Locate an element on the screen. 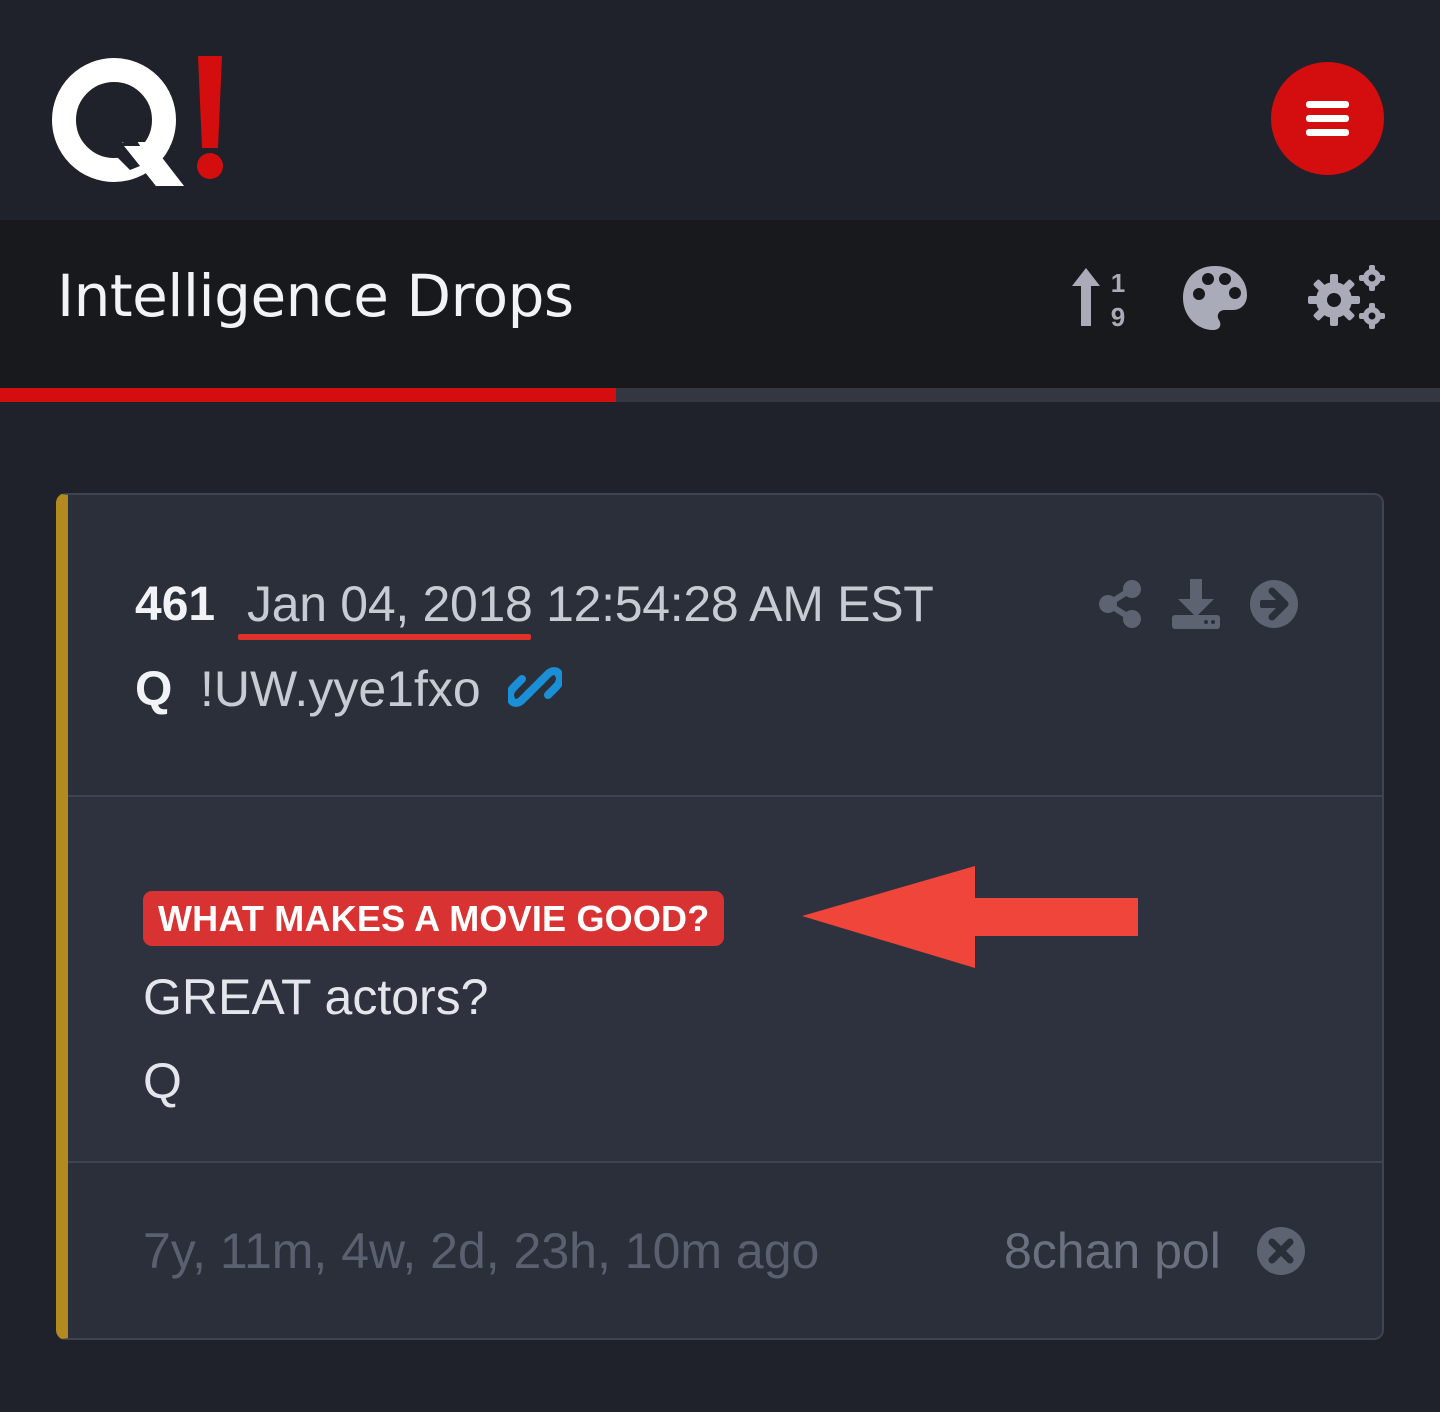  drop-date: Jan 04, 2018 12:54:28 AM EST is located at coordinates (590, 604).